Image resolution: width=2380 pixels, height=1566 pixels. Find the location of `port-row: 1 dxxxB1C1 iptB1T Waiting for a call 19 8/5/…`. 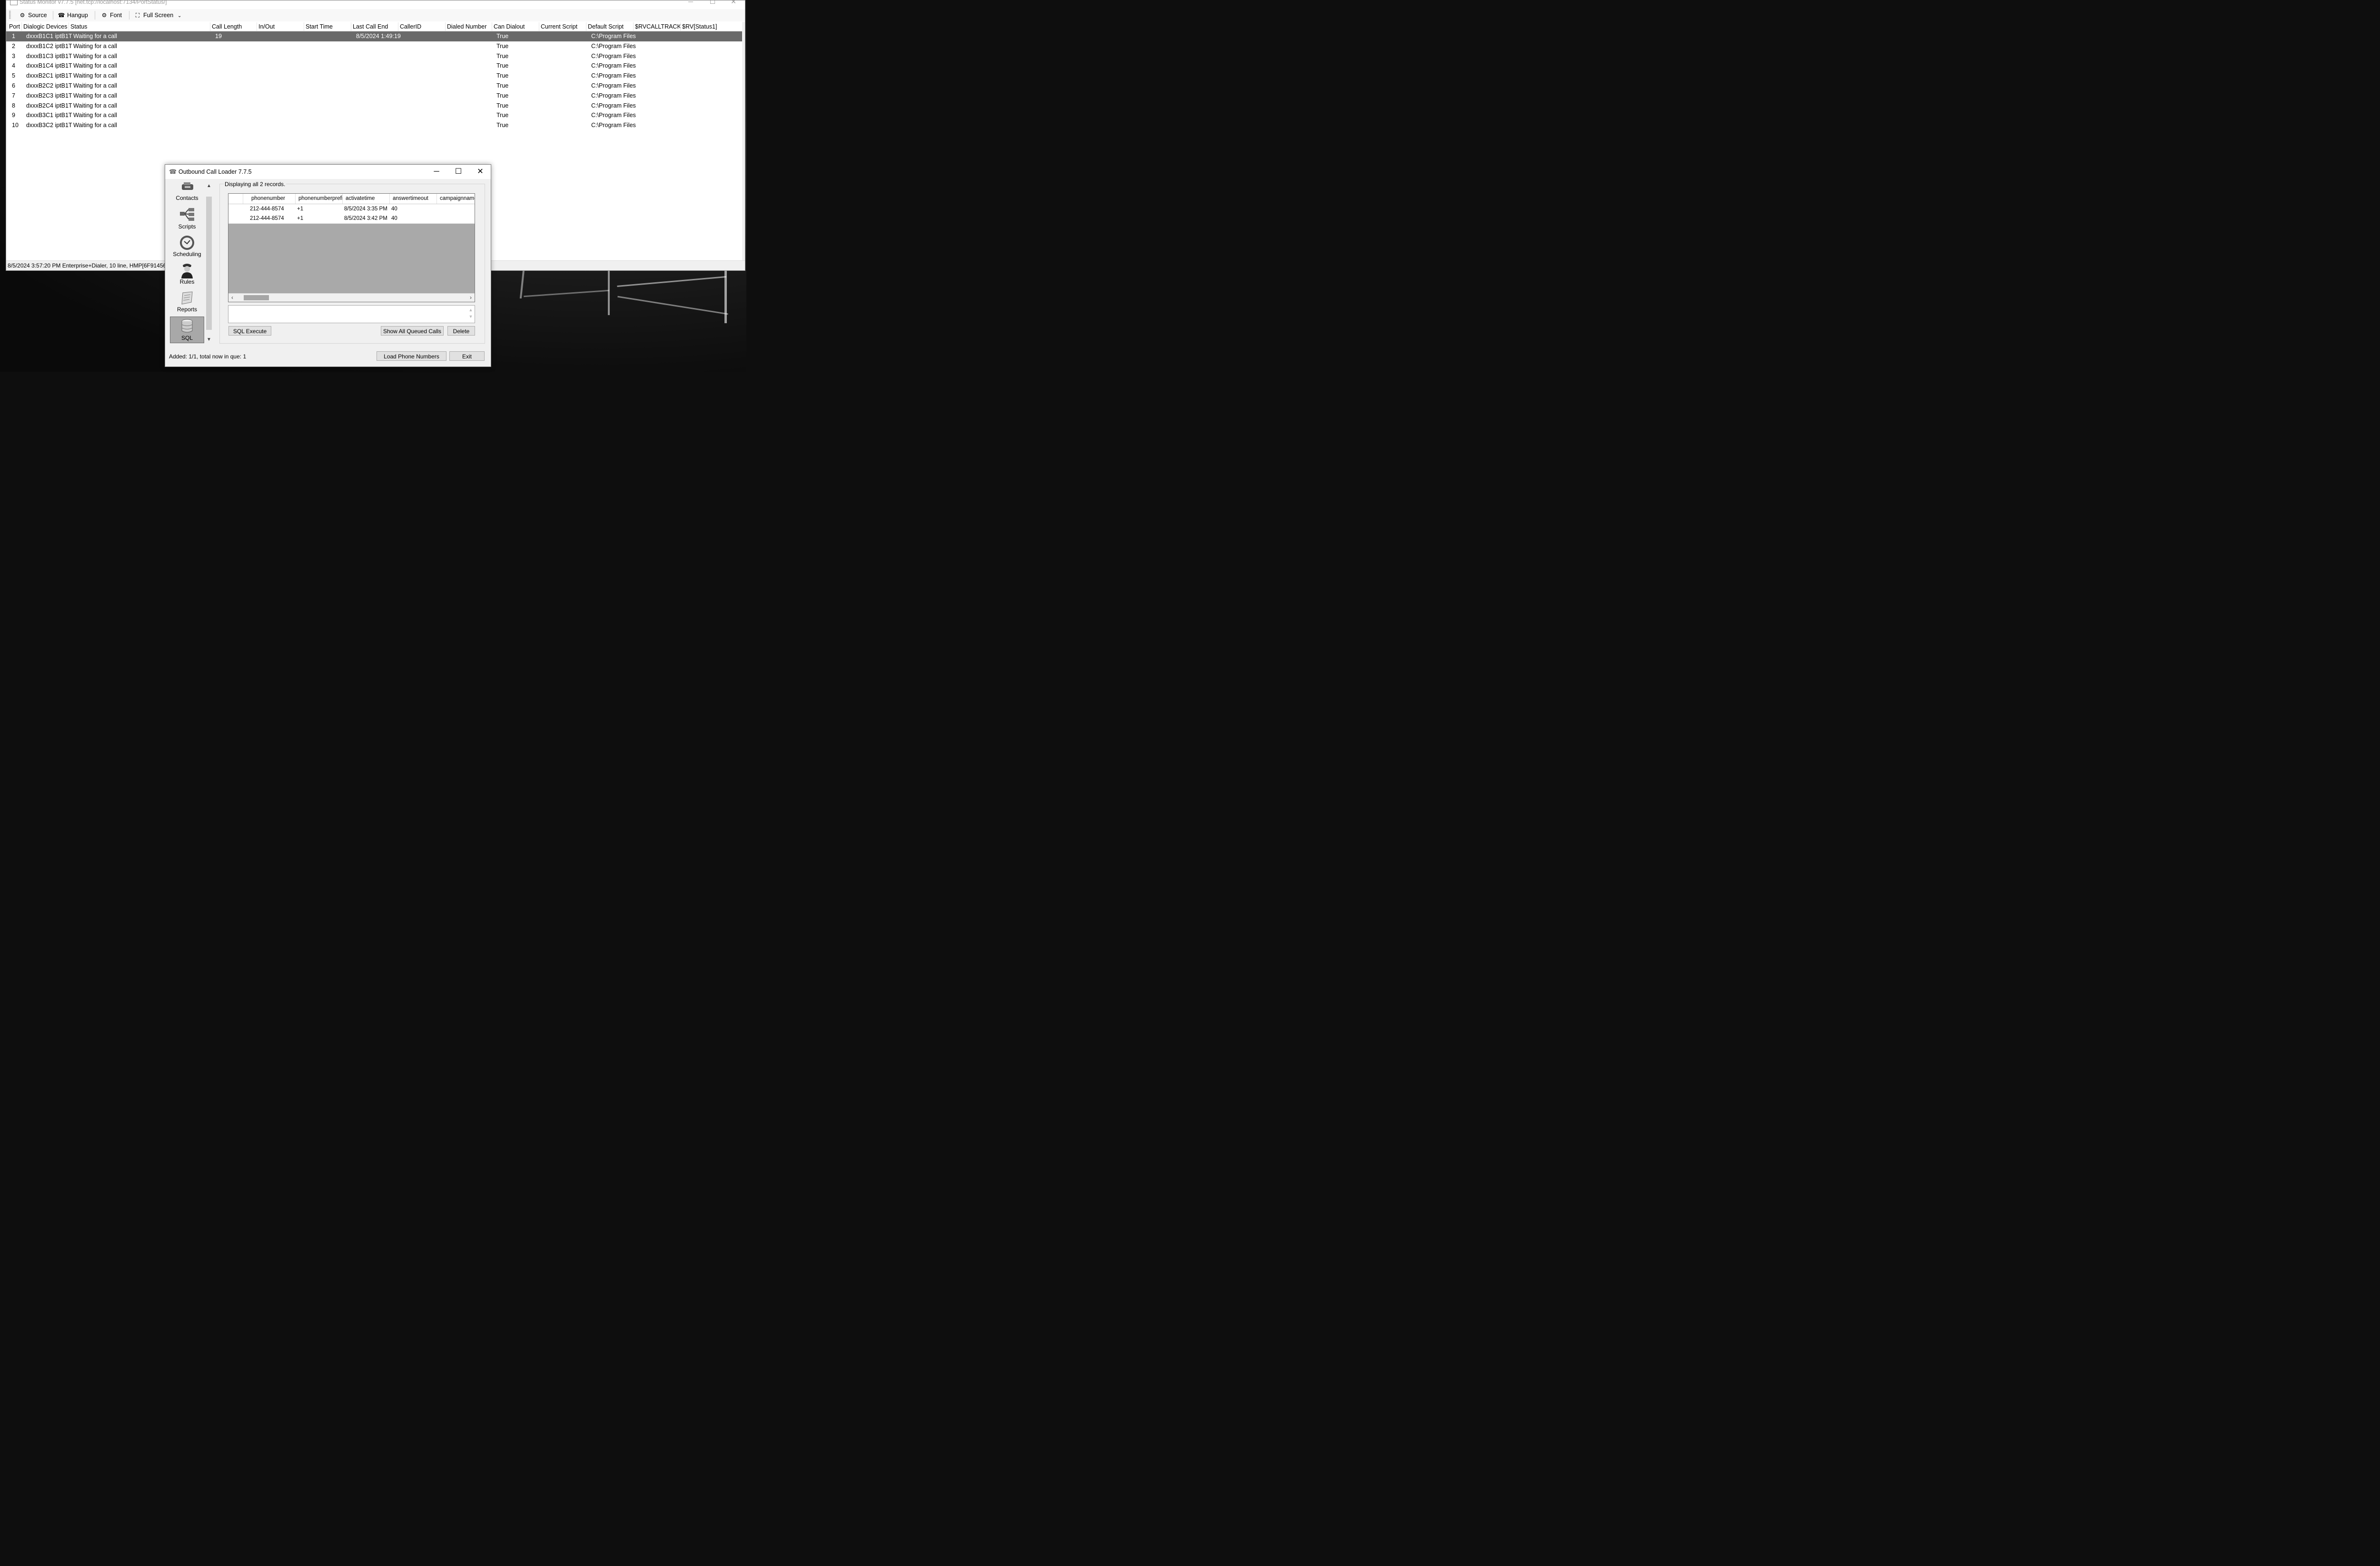

port-row: 1 dxxxB1C1 iptB1T Waiting for a call 19 8/5/… is located at coordinates (375, 36).